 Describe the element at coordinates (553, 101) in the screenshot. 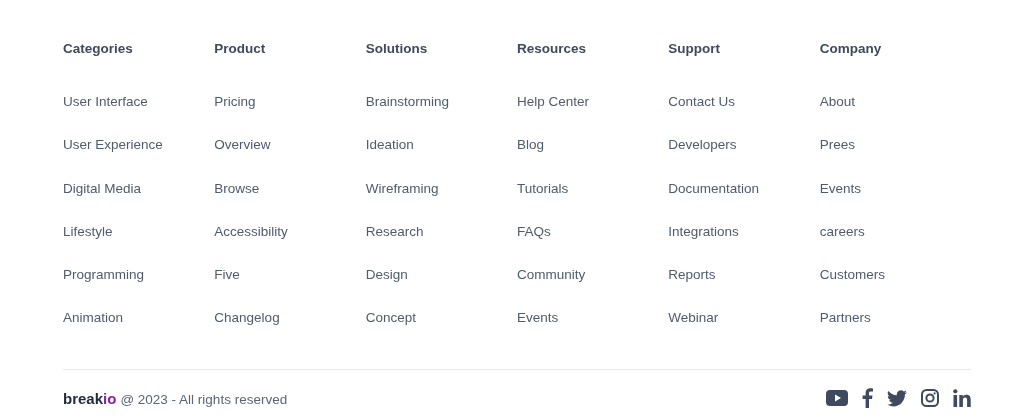

I see `footer-link: Help Center` at that location.